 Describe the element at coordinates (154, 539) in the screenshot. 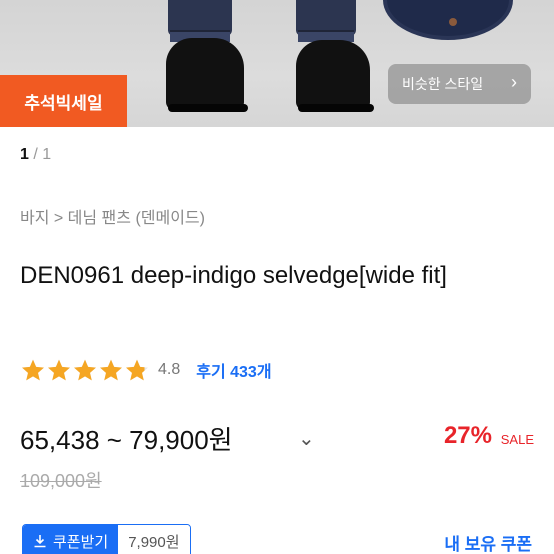

I see `coupon-amount: 7,990원` at that location.